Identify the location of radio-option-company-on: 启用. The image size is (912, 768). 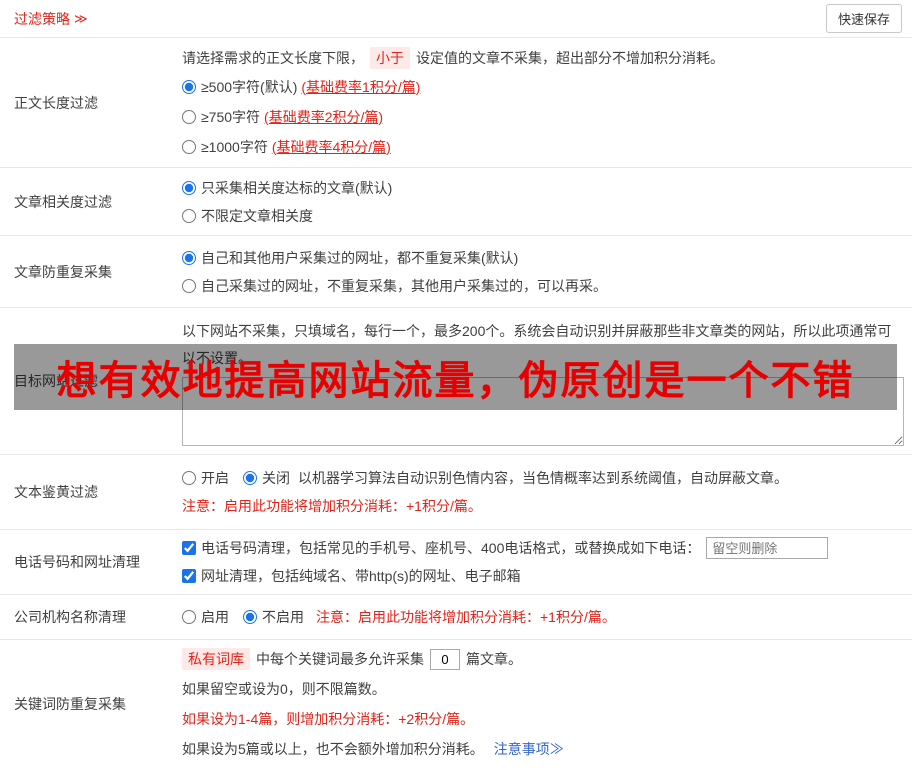
(205, 617).